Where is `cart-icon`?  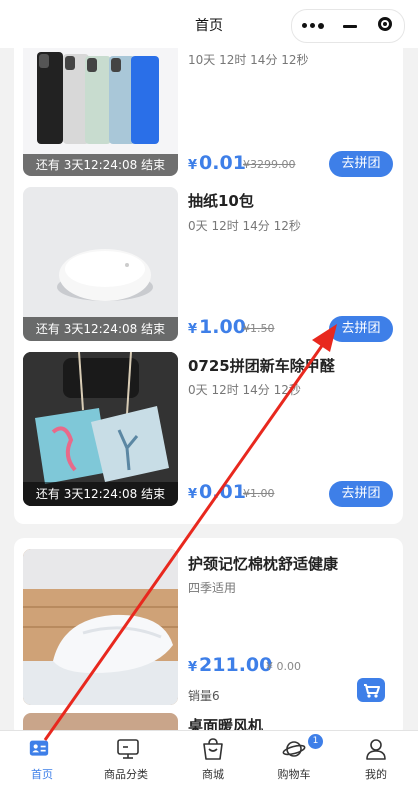
cart-icon is located at coordinates (372, 691).